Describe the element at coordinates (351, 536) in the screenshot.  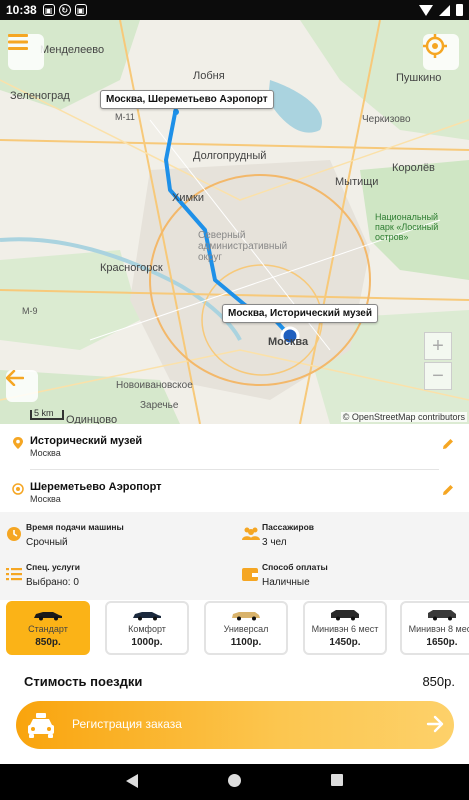
I see `passengers-option: Пассажиров 3 чел` at that location.